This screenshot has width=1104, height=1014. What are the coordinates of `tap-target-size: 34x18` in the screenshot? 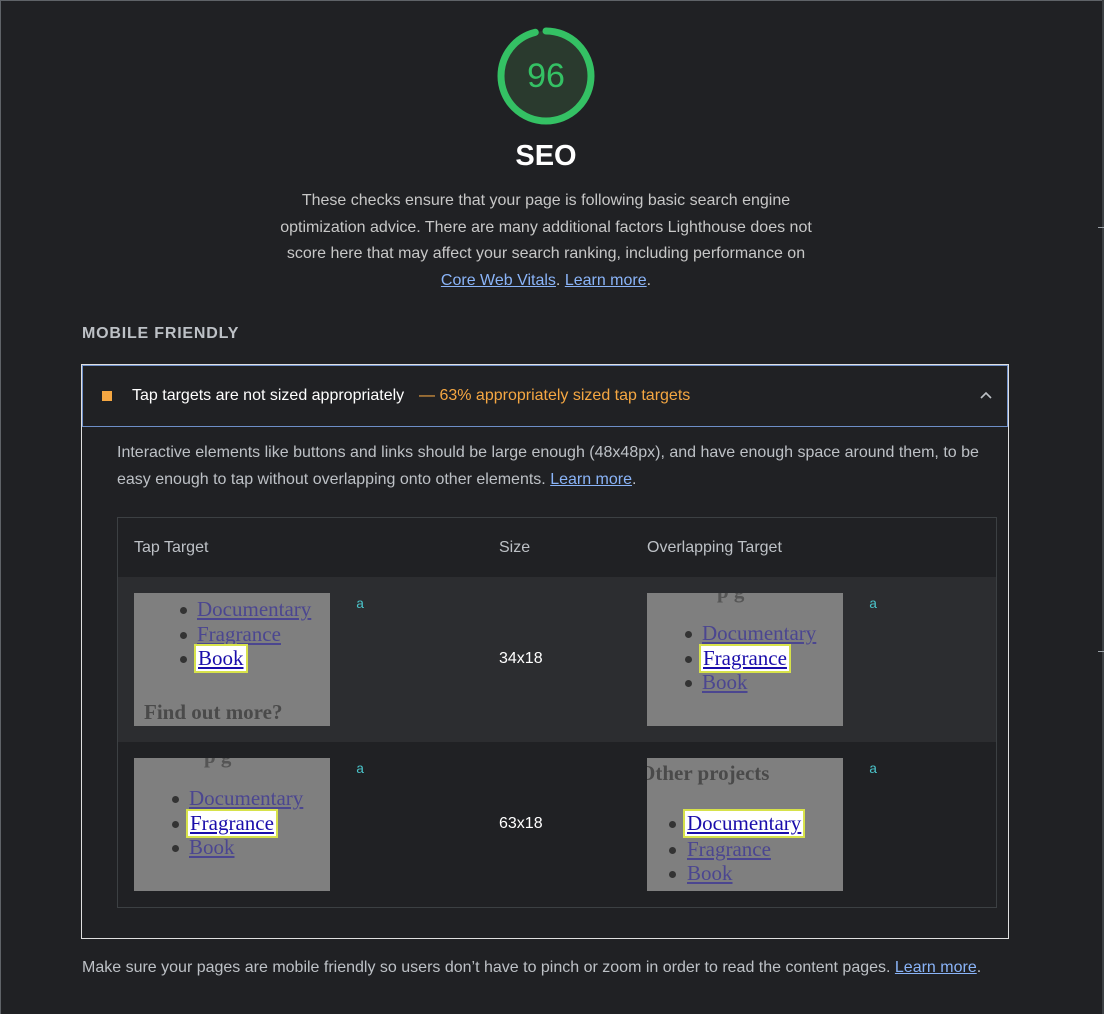 It's located at (521, 658).